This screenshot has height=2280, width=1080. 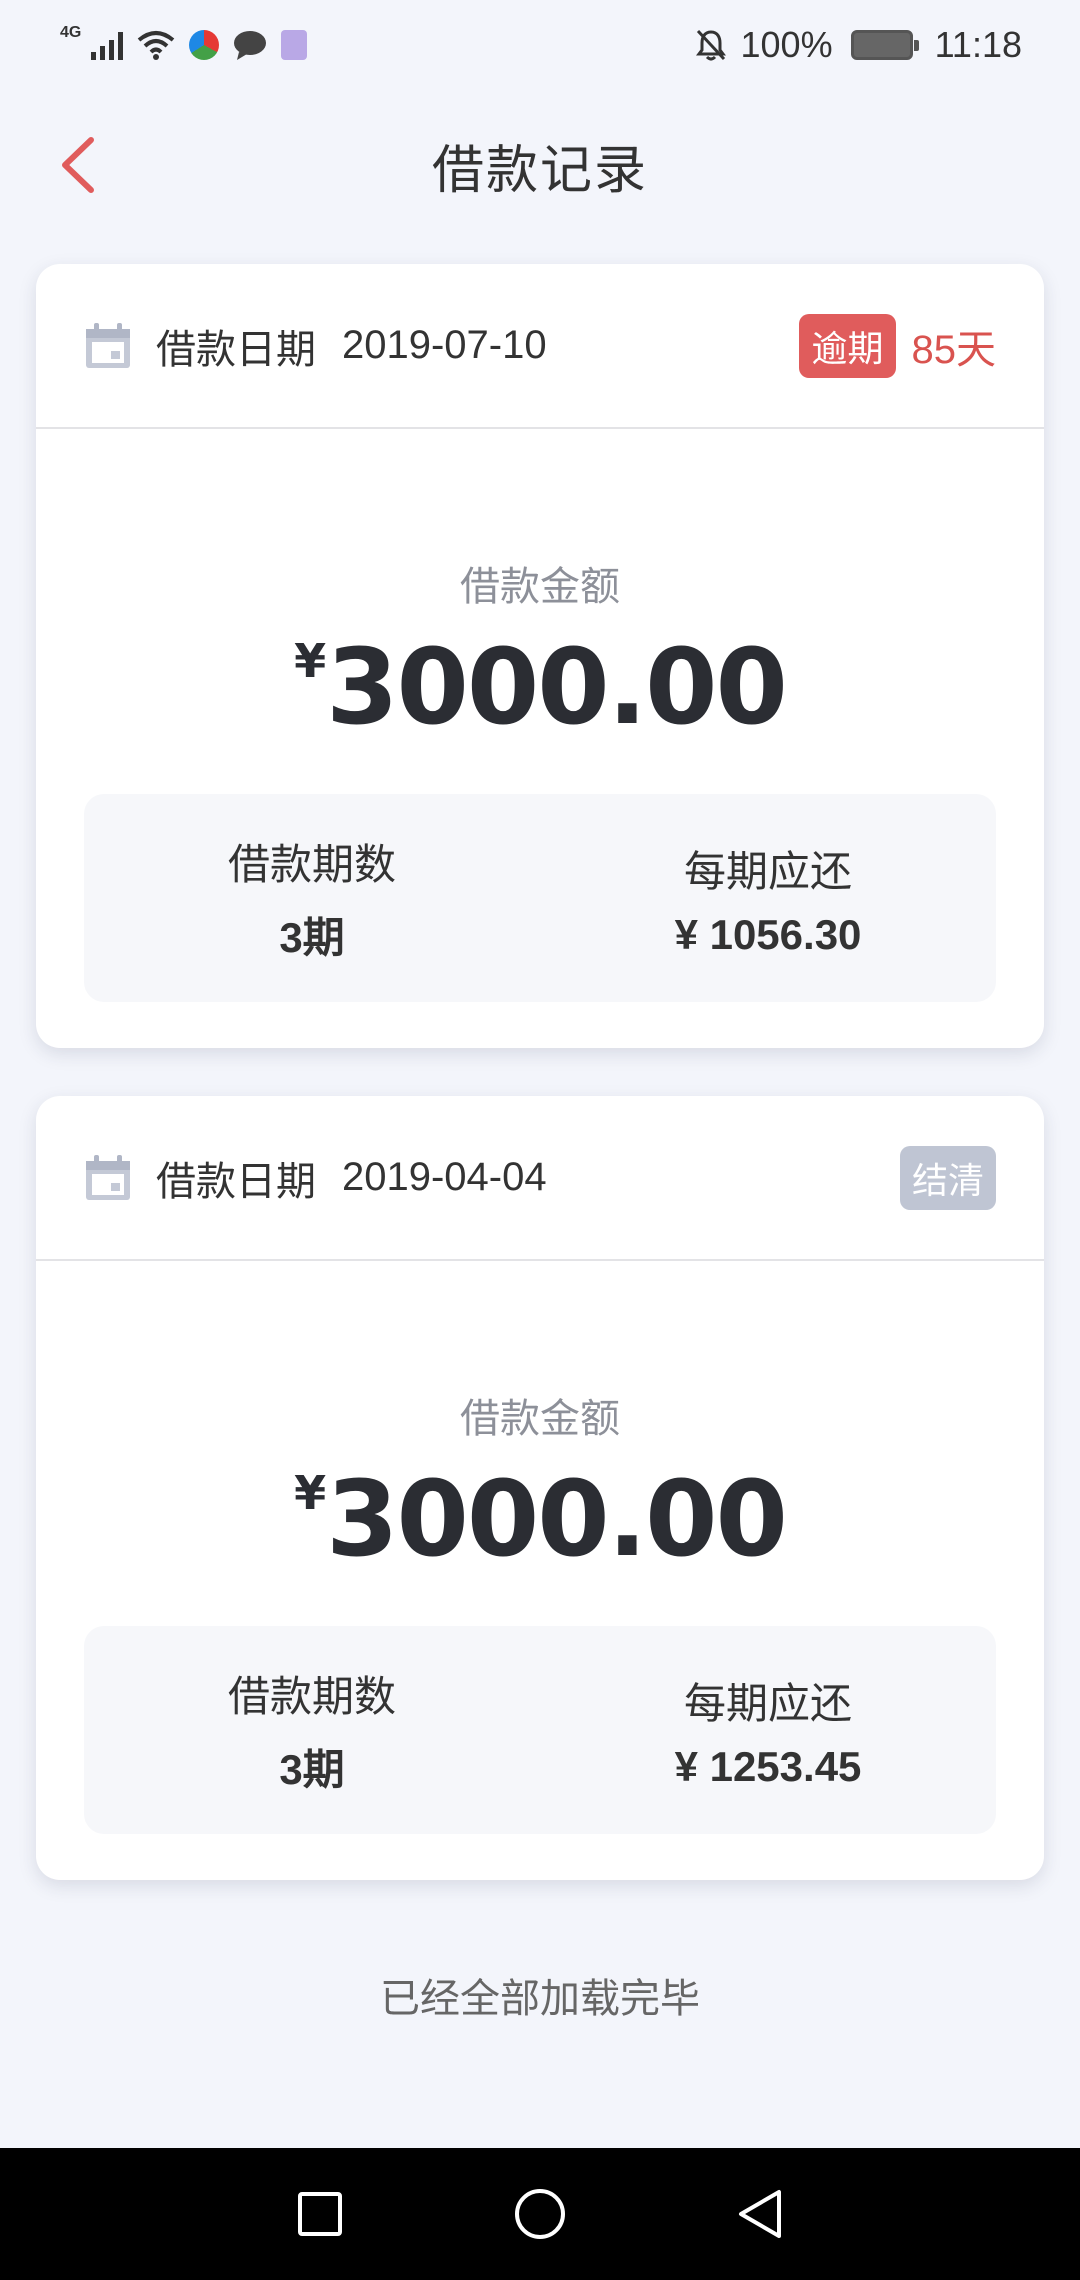 What do you see at coordinates (786, 44) in the screenshot?
I see `battery-percent: 100%` at bounding box center [786, 44].